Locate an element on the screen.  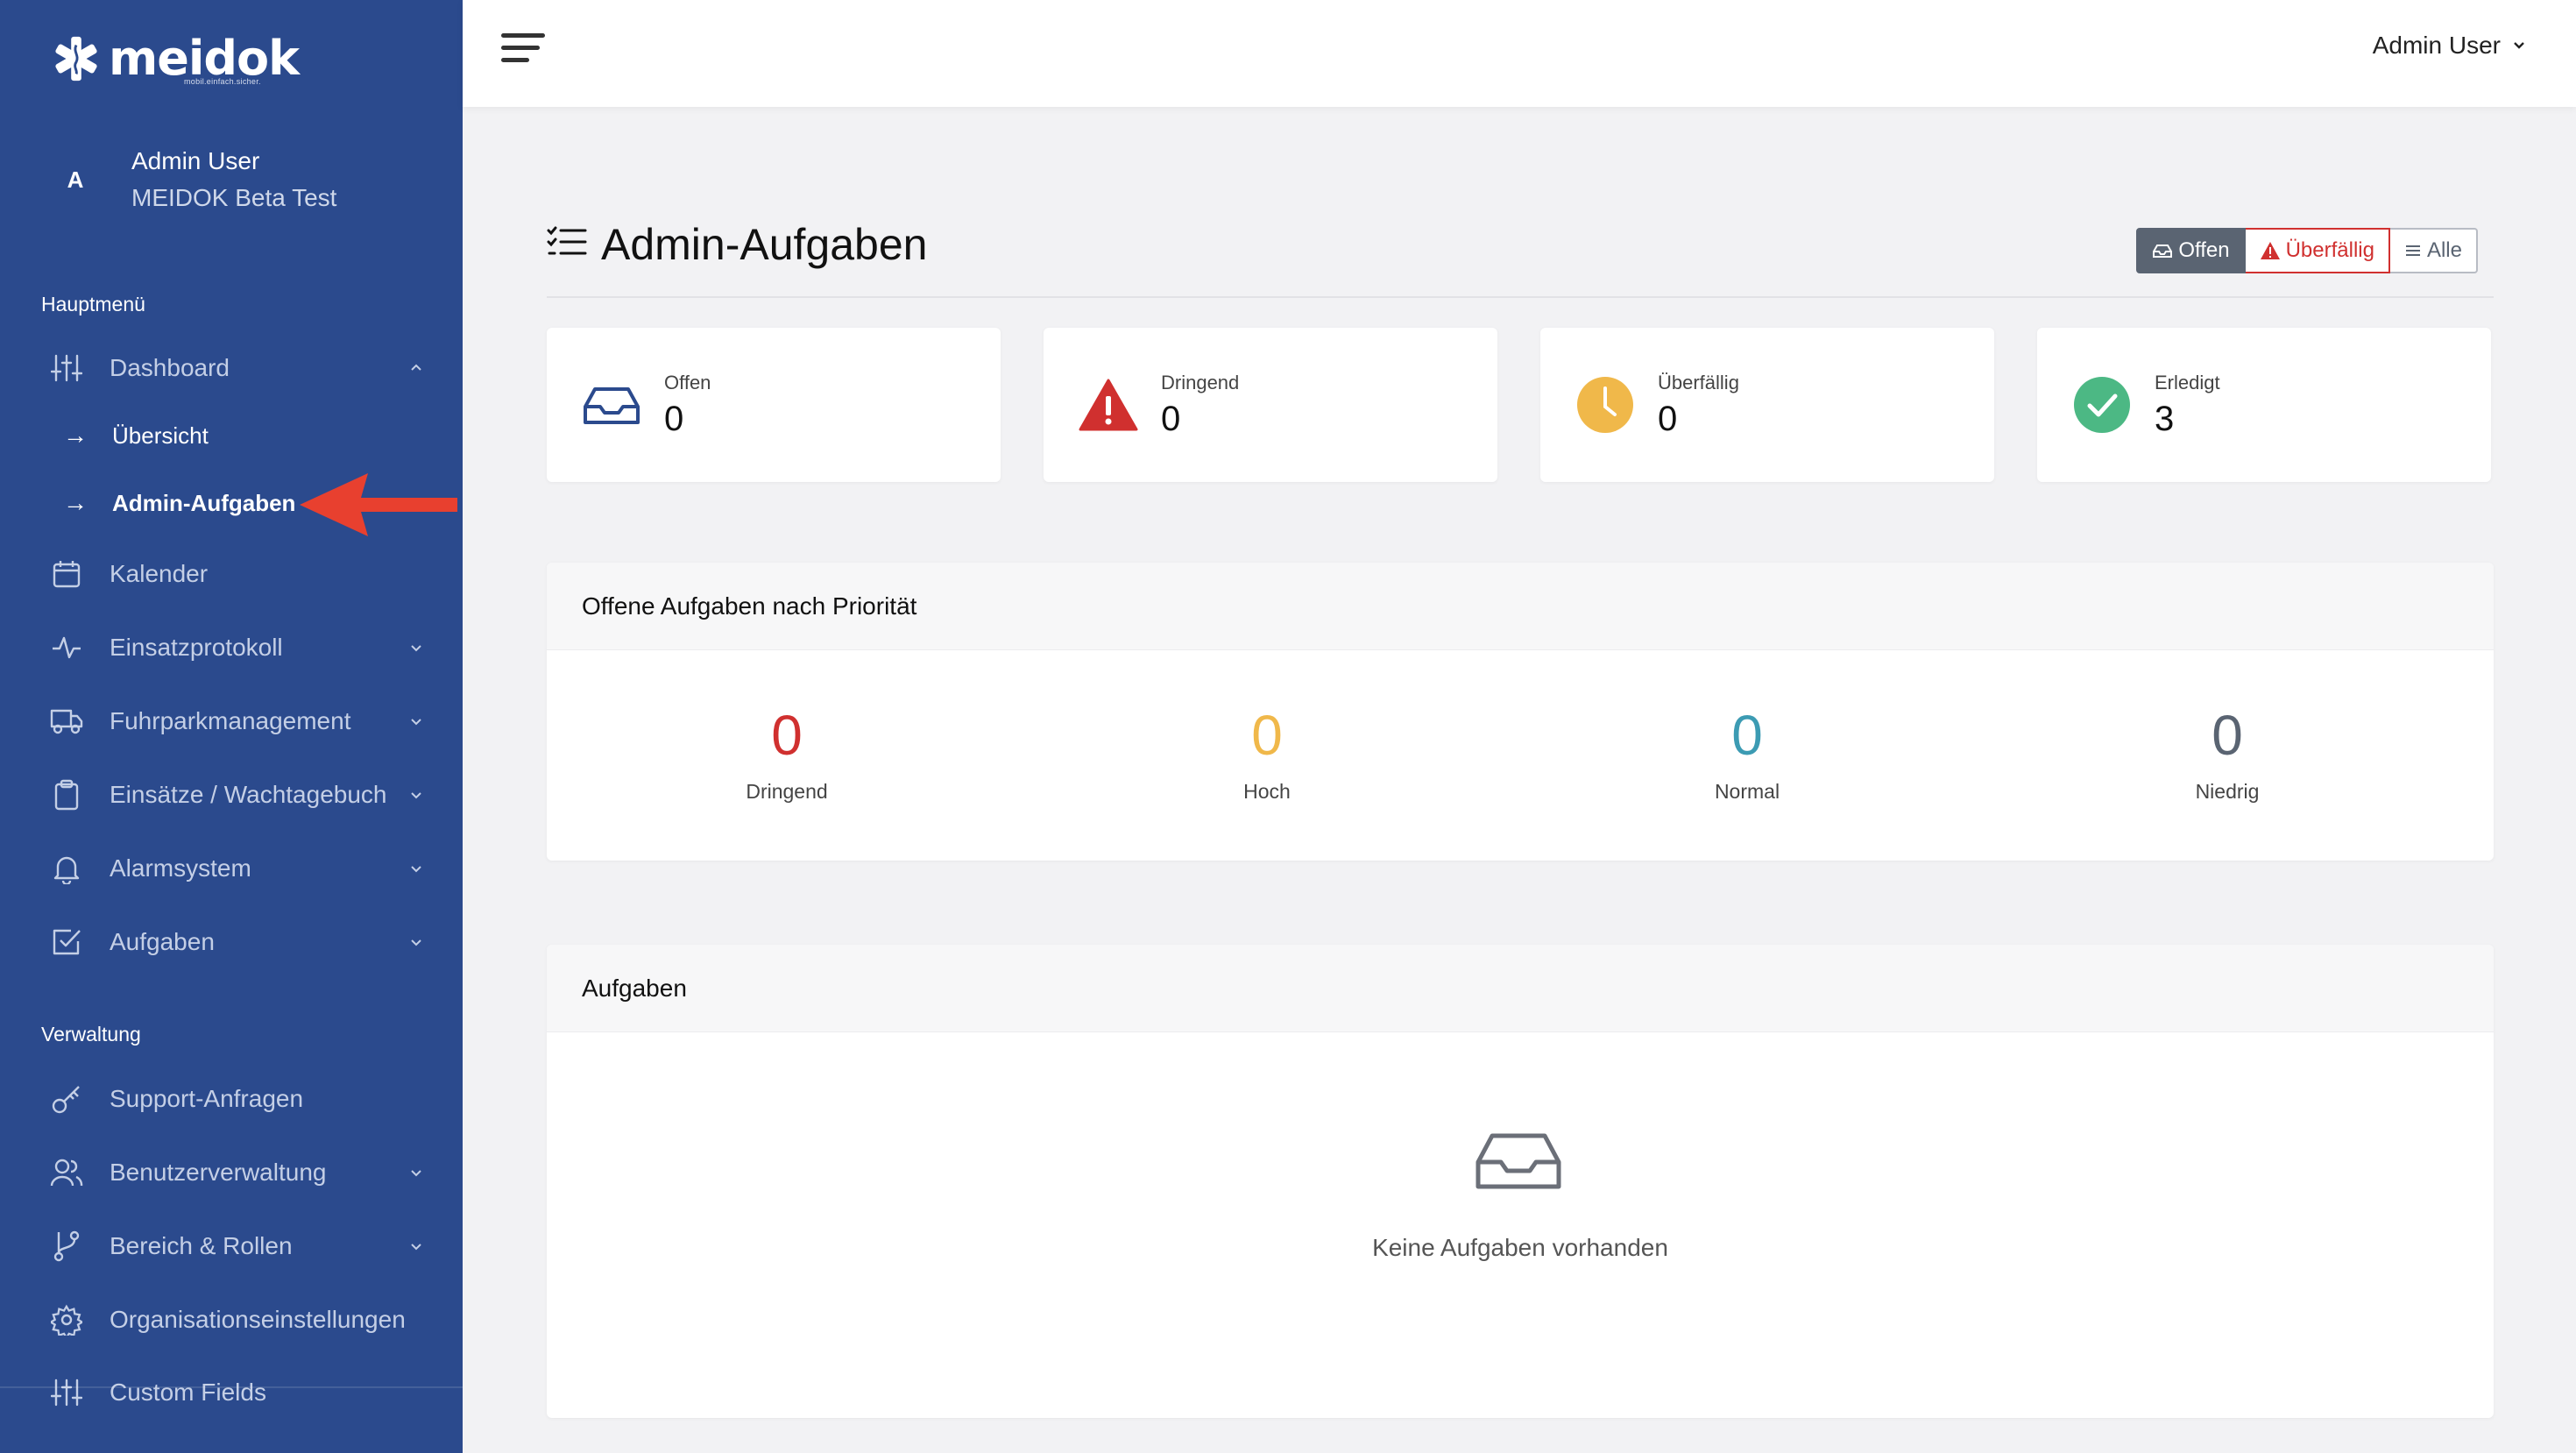
stat-card-offen: Offen 0 is located at coordinates (774, 405).